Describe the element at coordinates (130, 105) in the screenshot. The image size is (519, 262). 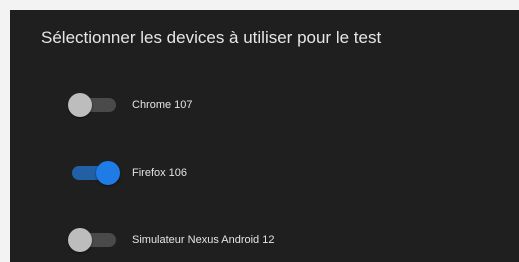
I see `device-row-chrome: Chrome 107` at that location.